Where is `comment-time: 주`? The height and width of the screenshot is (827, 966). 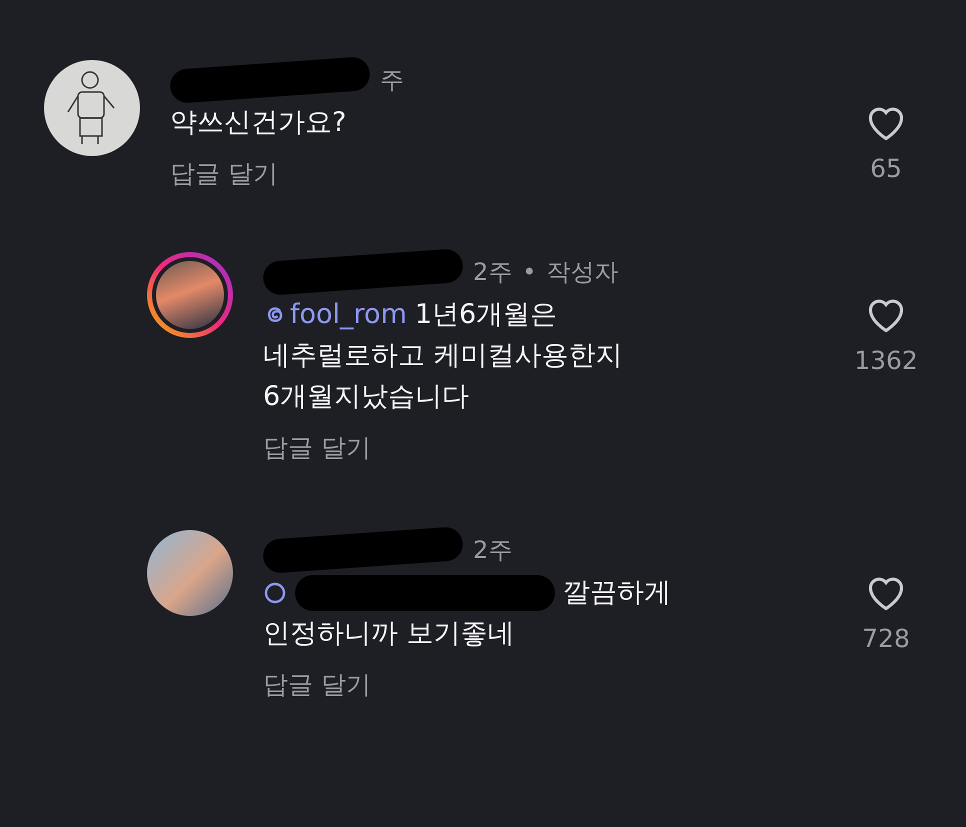 comment-time: 주 is located at coordinates (392, 80).